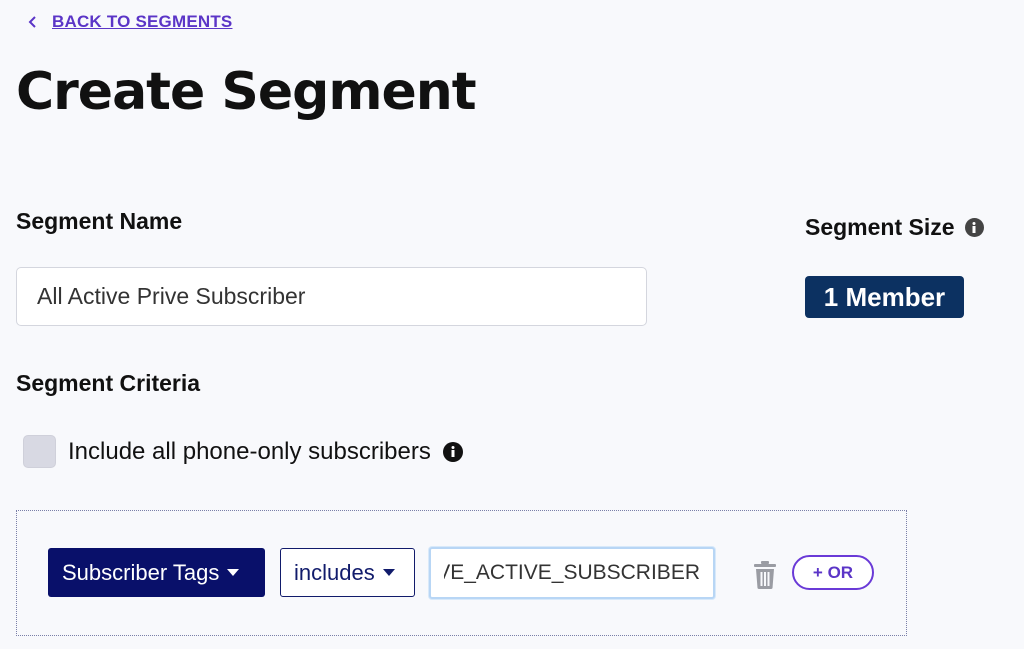 The image size is (1024, 649). Describe the element at coordinates (246, 92) in the screenshot. I see `page-title: Create Segment` at that location.